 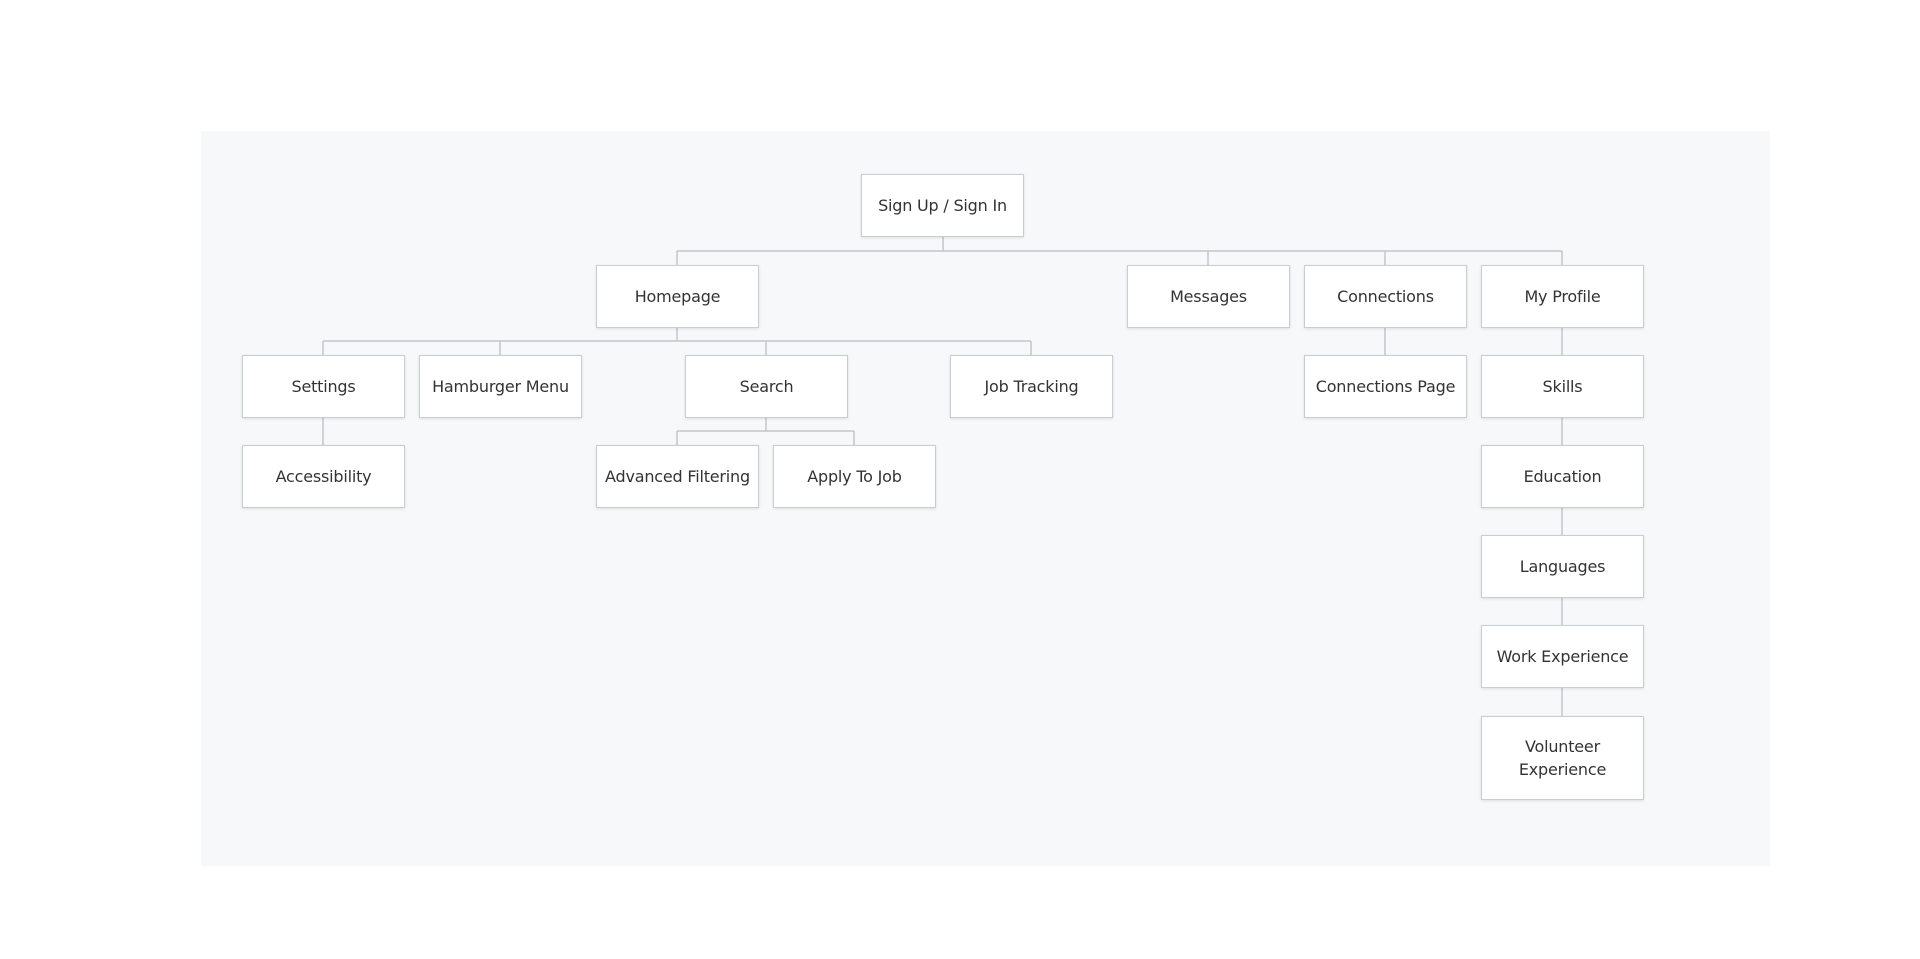 I want to click on node-education: Education, so click(x=1562, y=476).